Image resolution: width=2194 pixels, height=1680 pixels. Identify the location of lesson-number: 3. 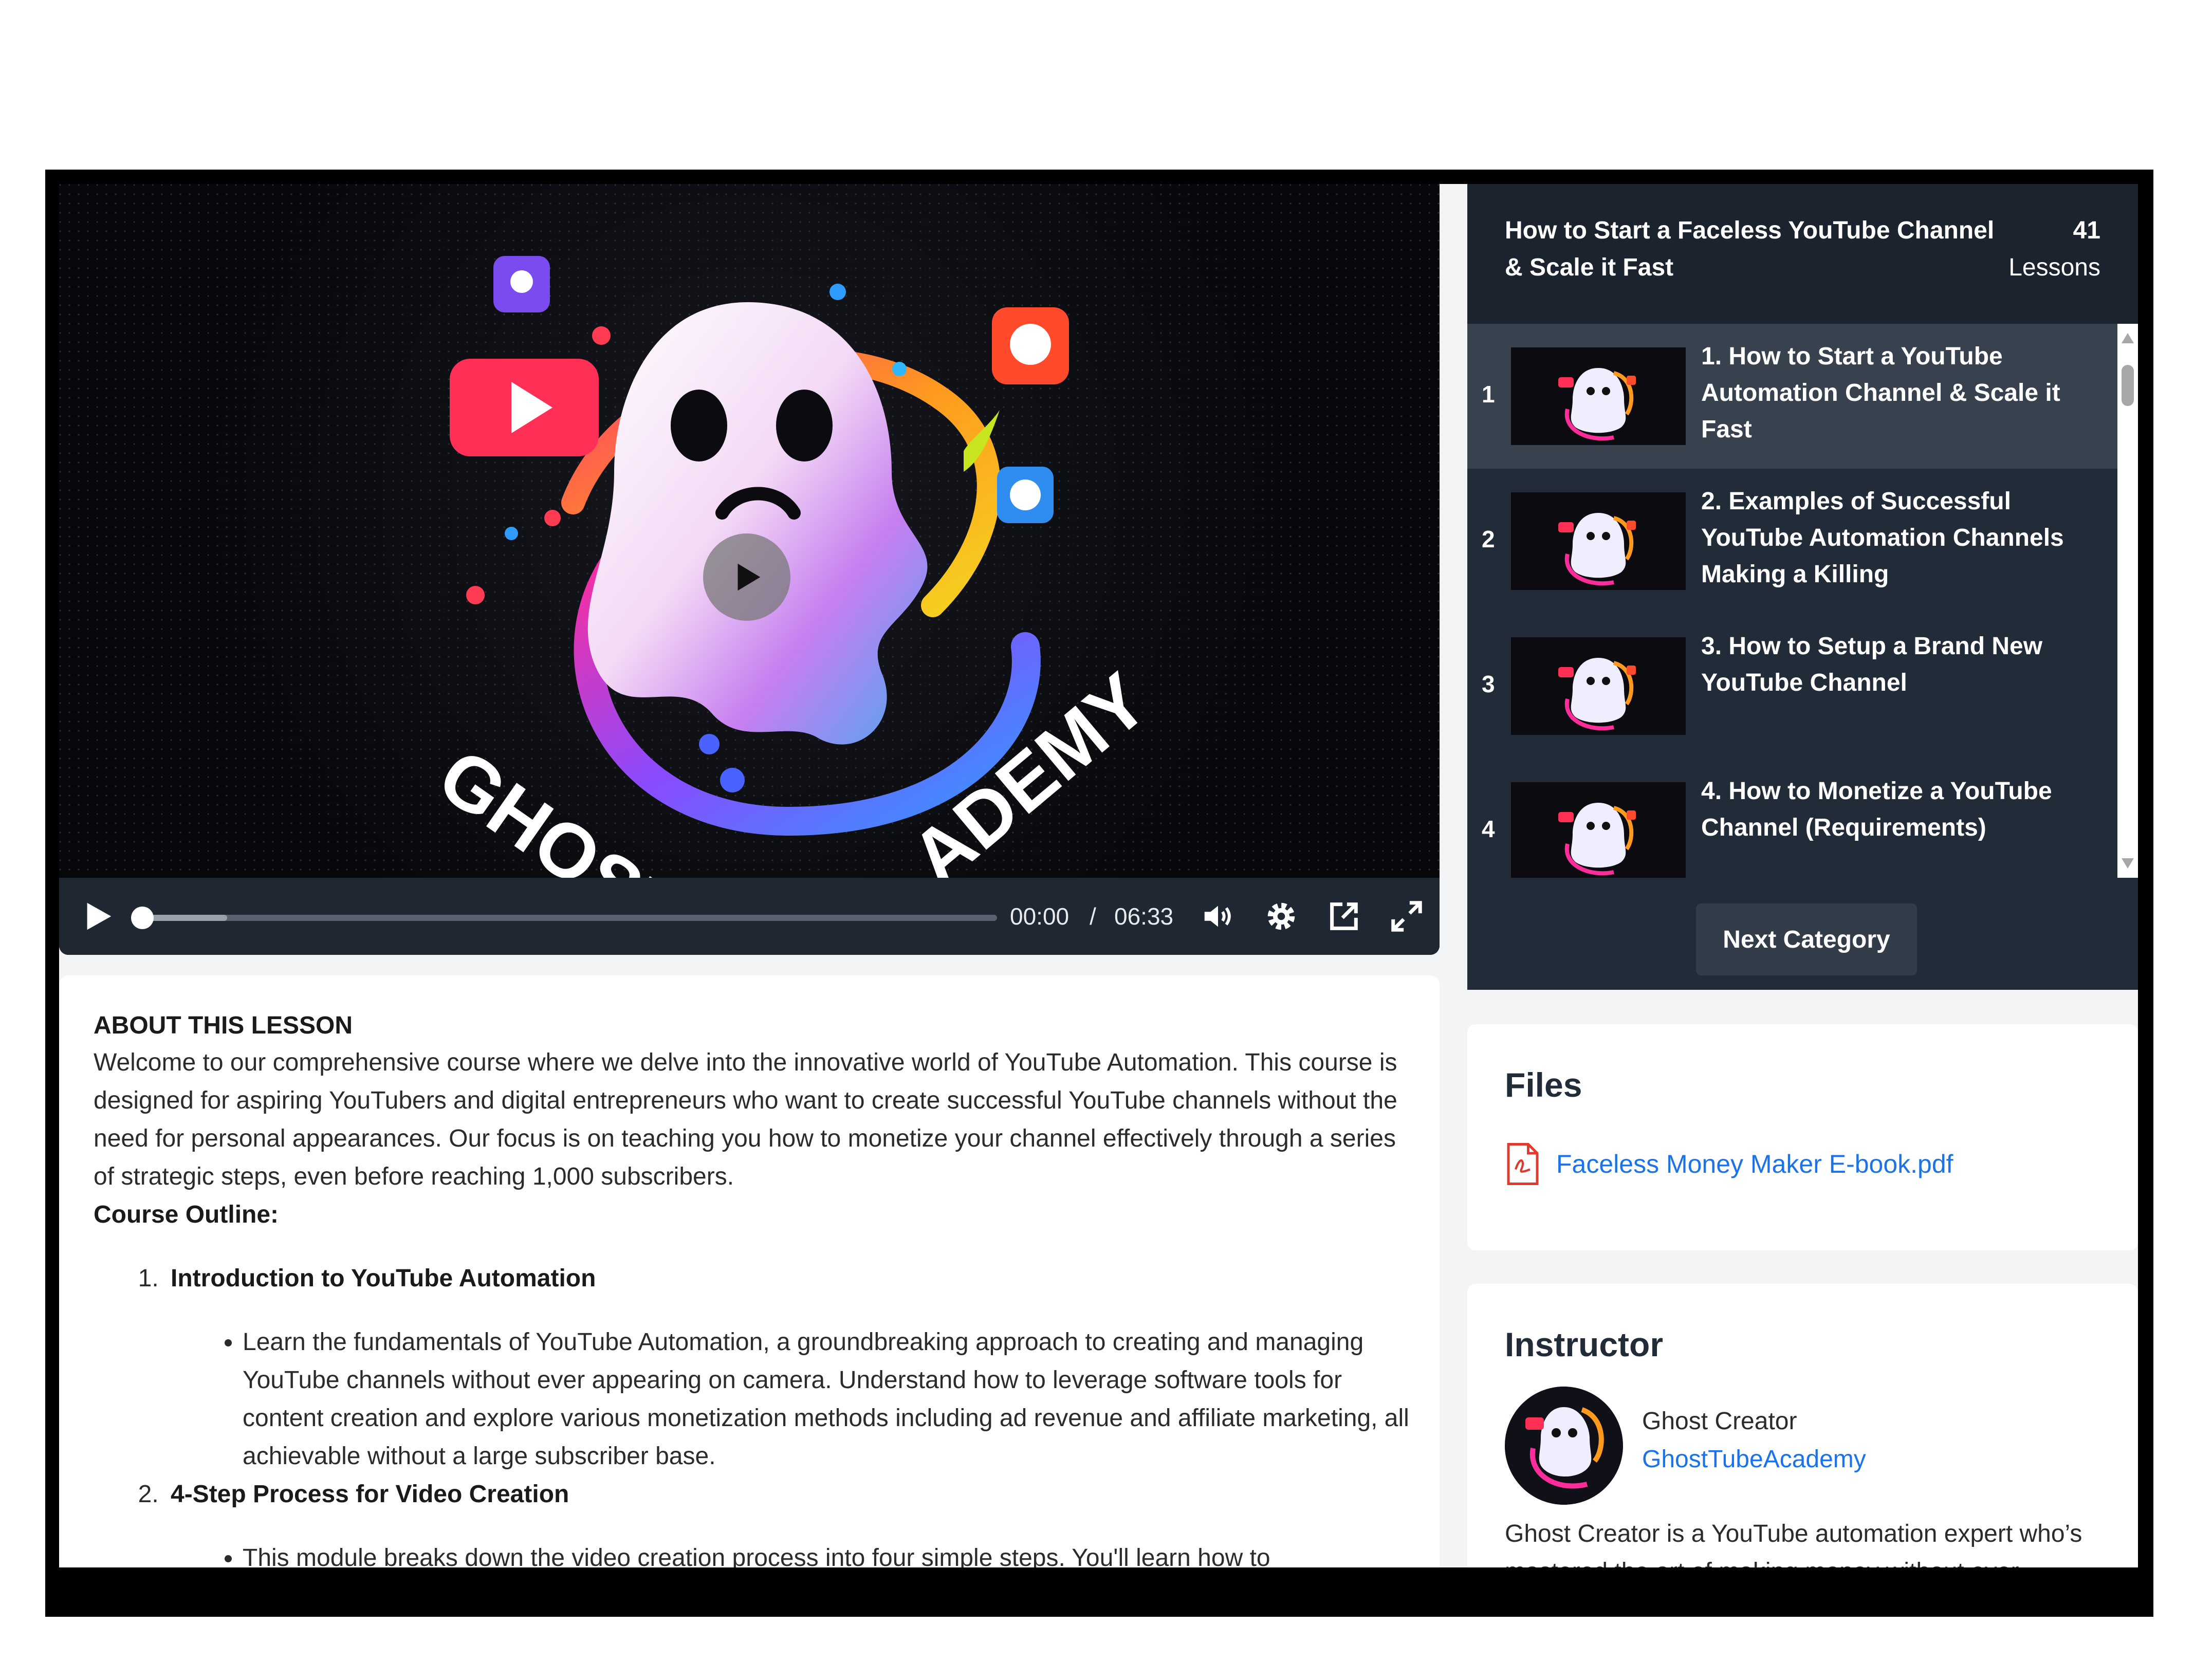
(1488, 684).